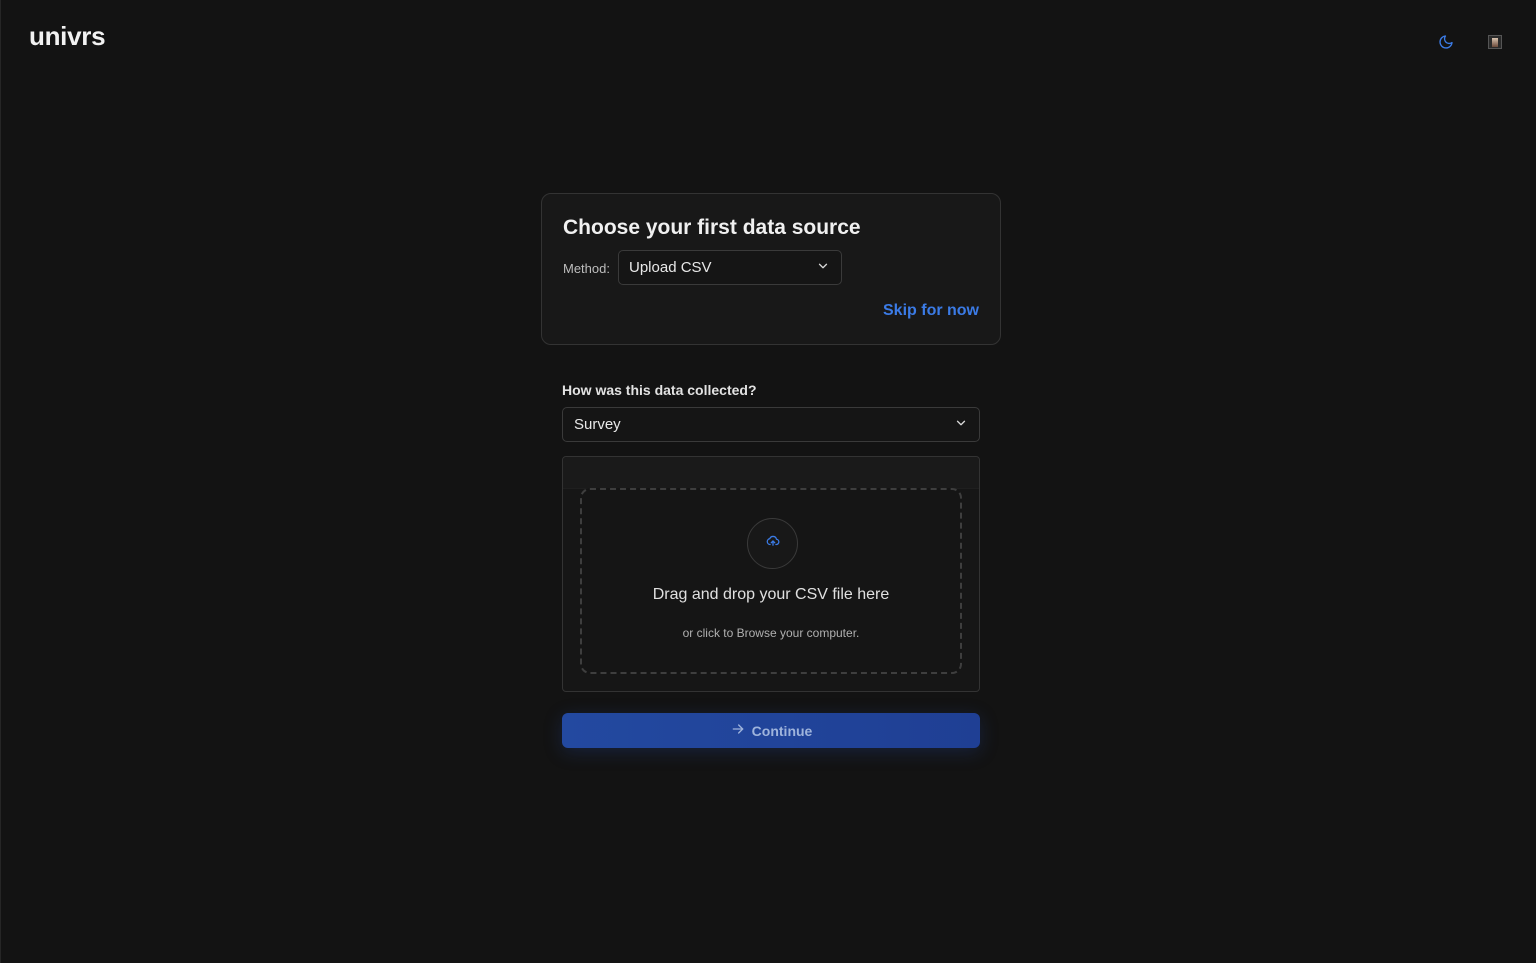  I want to click on cloud-upload-icon, so click(773, 543).